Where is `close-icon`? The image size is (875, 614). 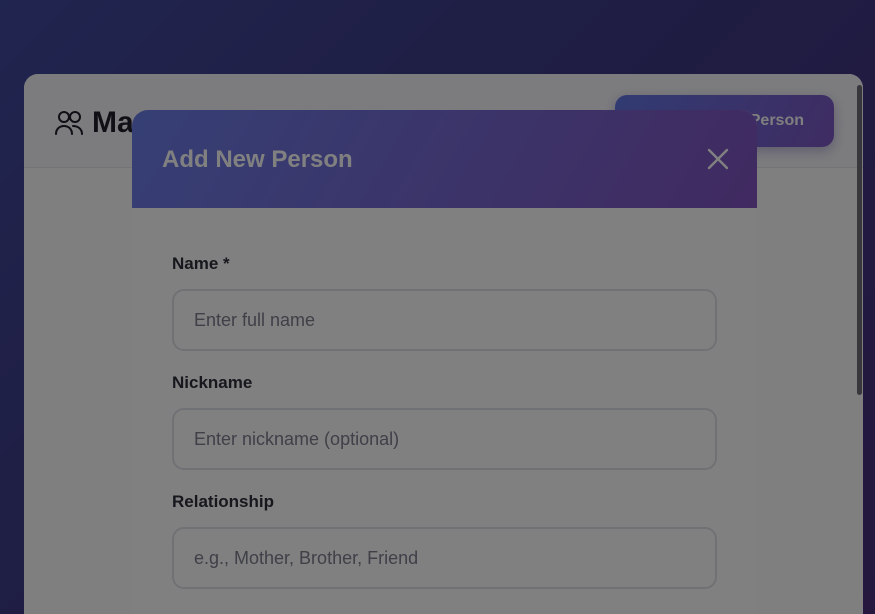 close-icon is located at coordinates (718, 159).